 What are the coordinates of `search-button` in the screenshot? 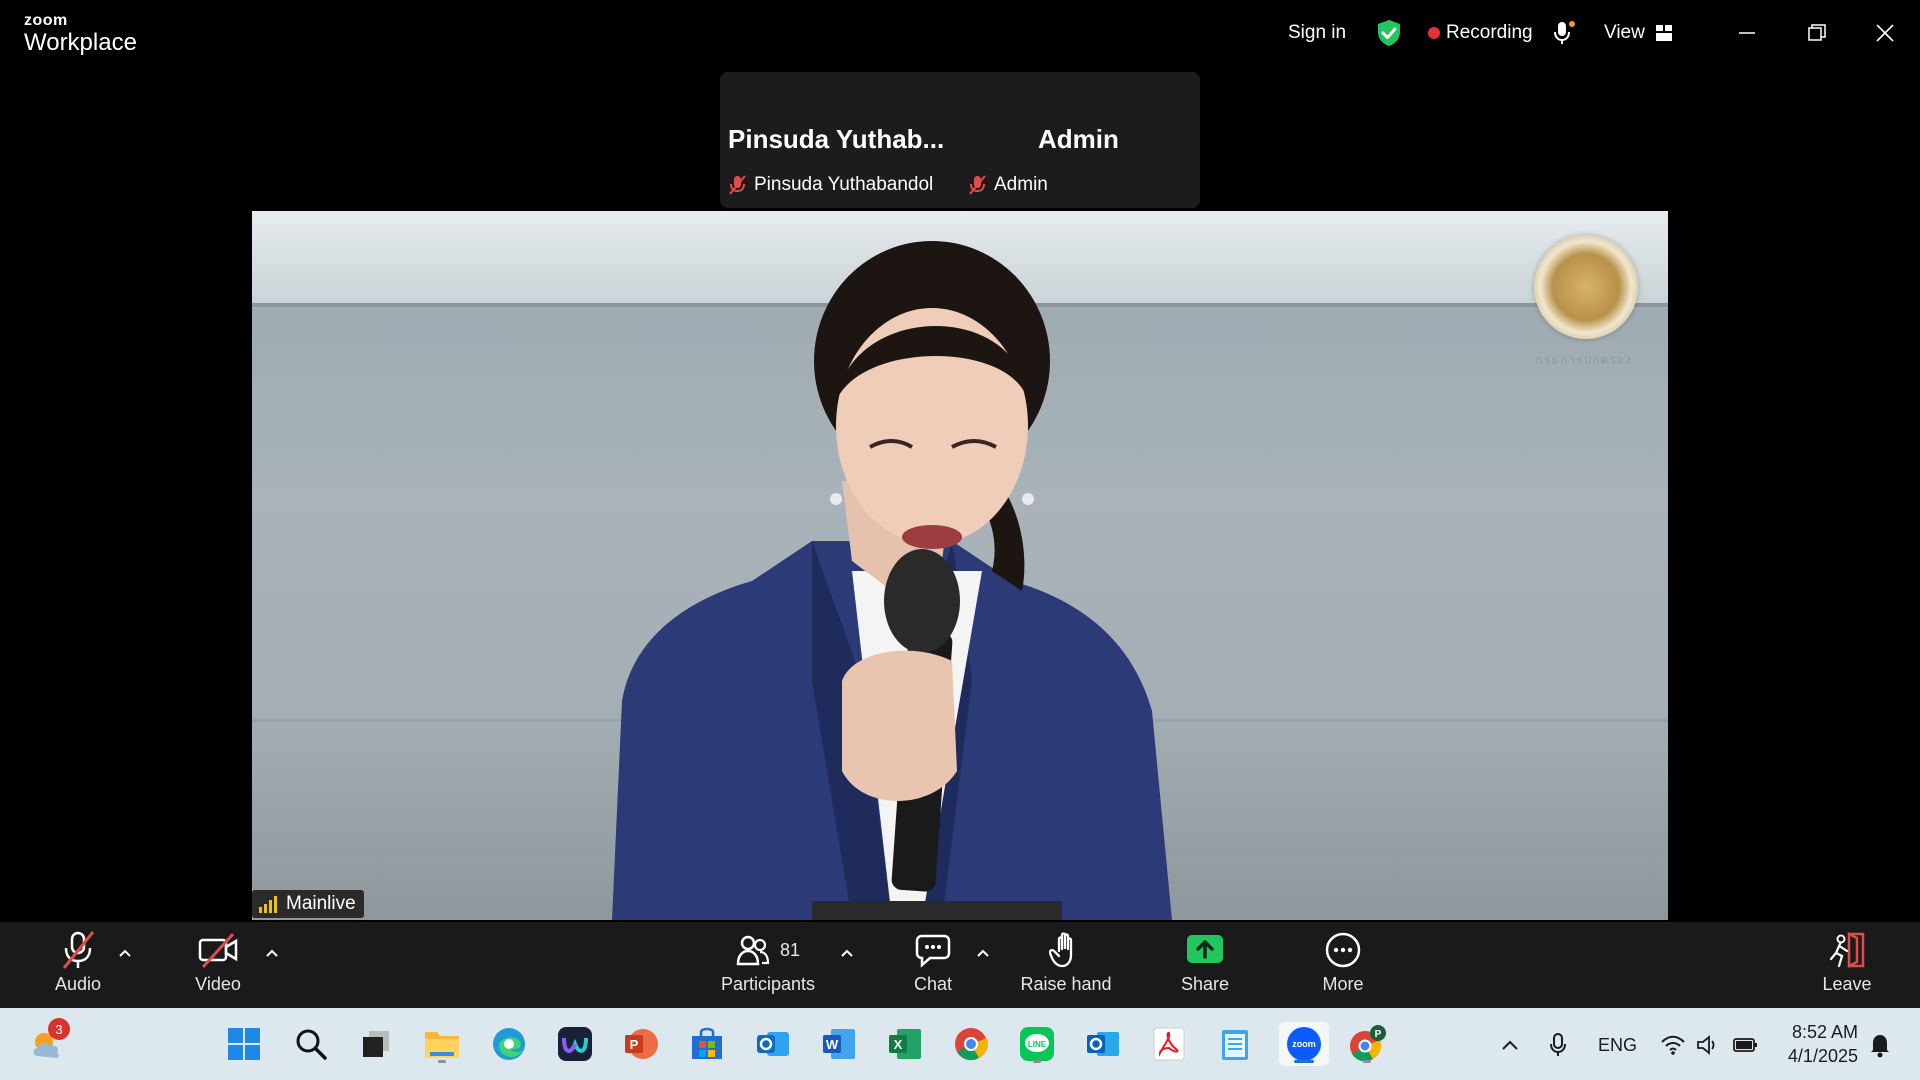 It's located at (311, 1044).